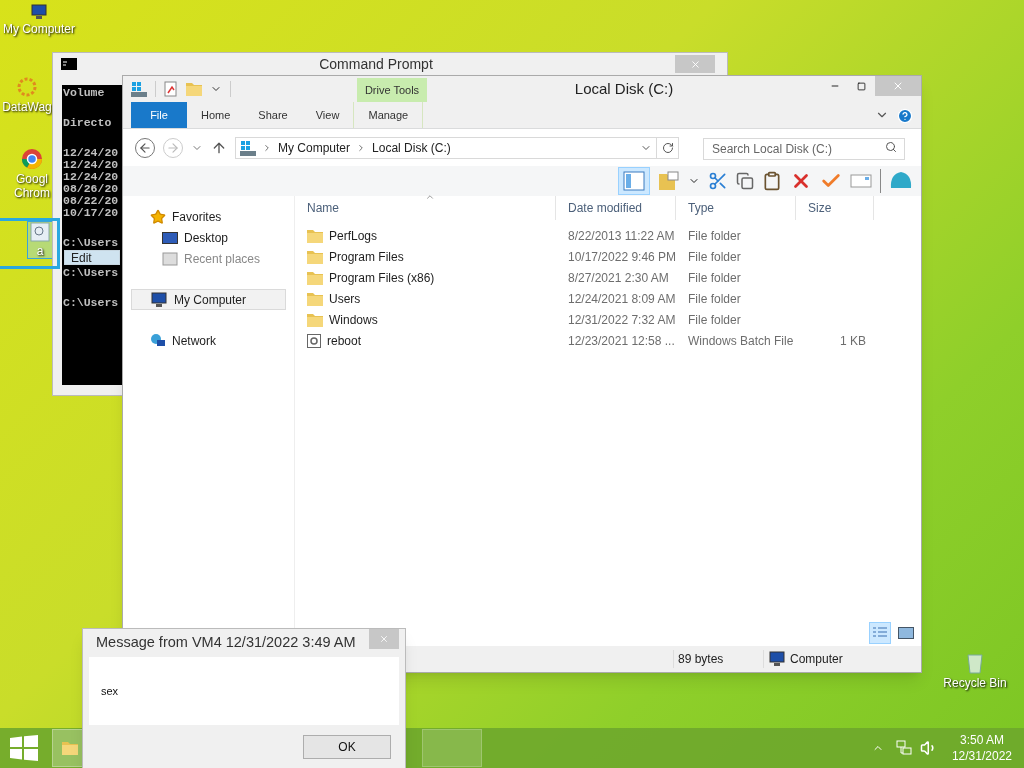 The height and width of the screenshot is (768, 1024). What do you see at coordinates (194, 89) in the screenshot?
I see `new-folder-icon` at bounding box center [194, 89].